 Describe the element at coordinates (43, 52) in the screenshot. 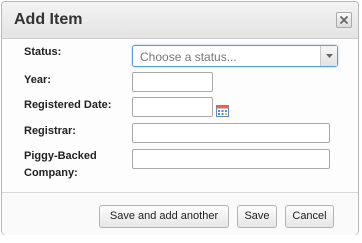

I see `status-label: Status:` at that location.